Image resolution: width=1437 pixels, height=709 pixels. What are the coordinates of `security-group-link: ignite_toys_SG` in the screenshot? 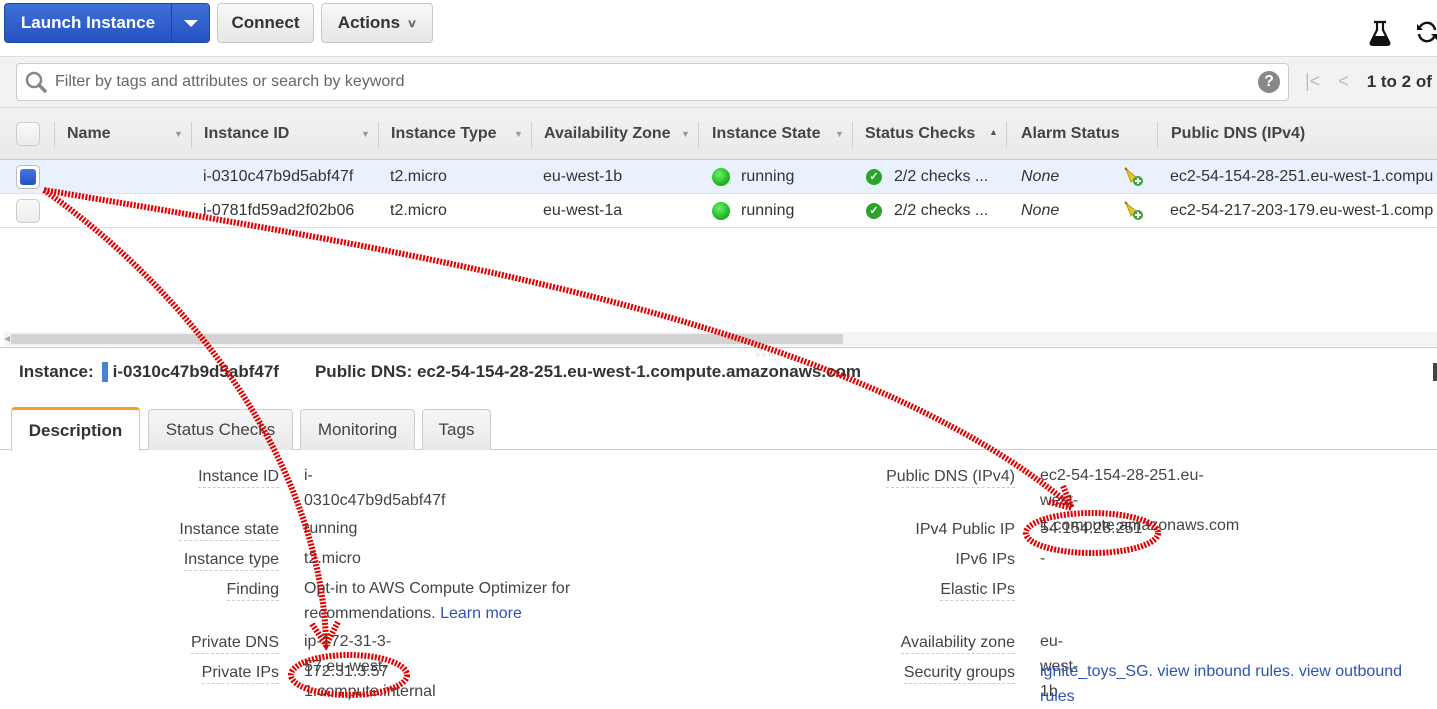 It's located at (1094, 671).